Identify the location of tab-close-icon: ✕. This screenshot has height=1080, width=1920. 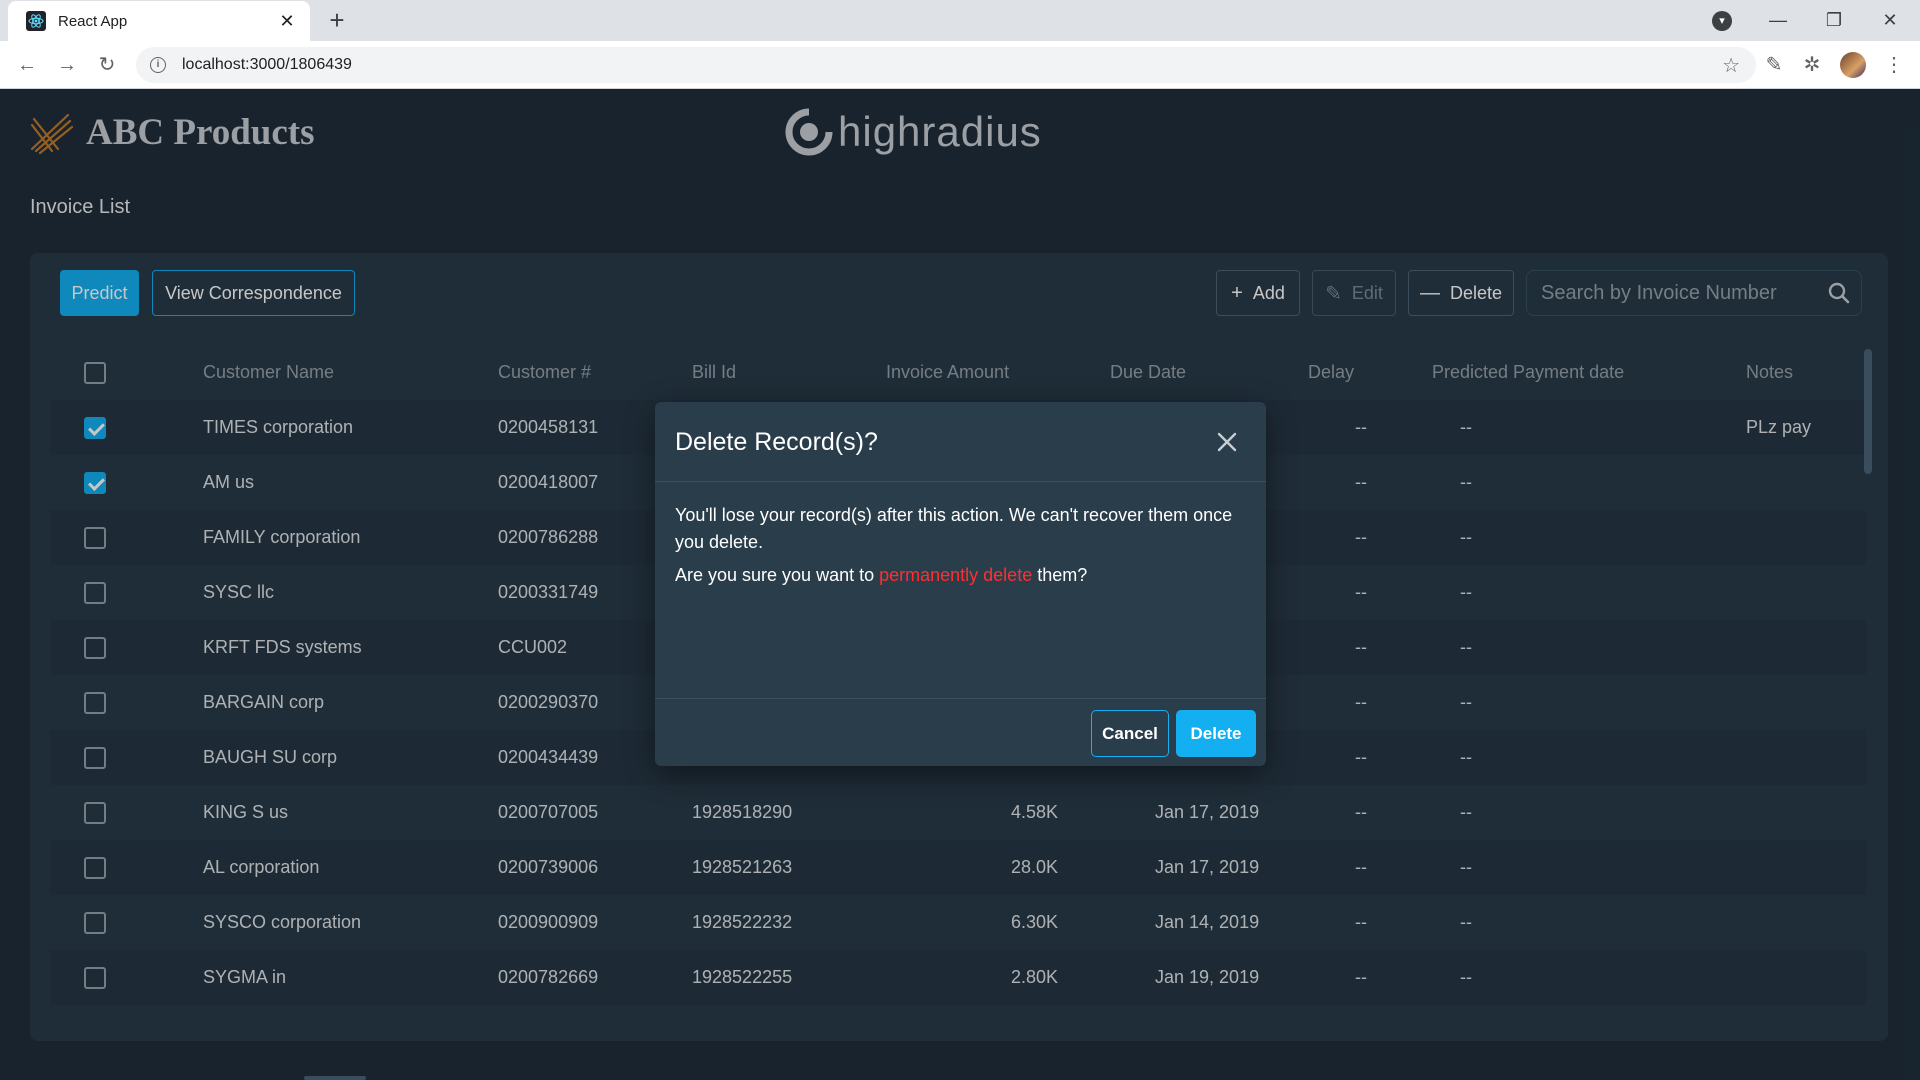
(287, 21).